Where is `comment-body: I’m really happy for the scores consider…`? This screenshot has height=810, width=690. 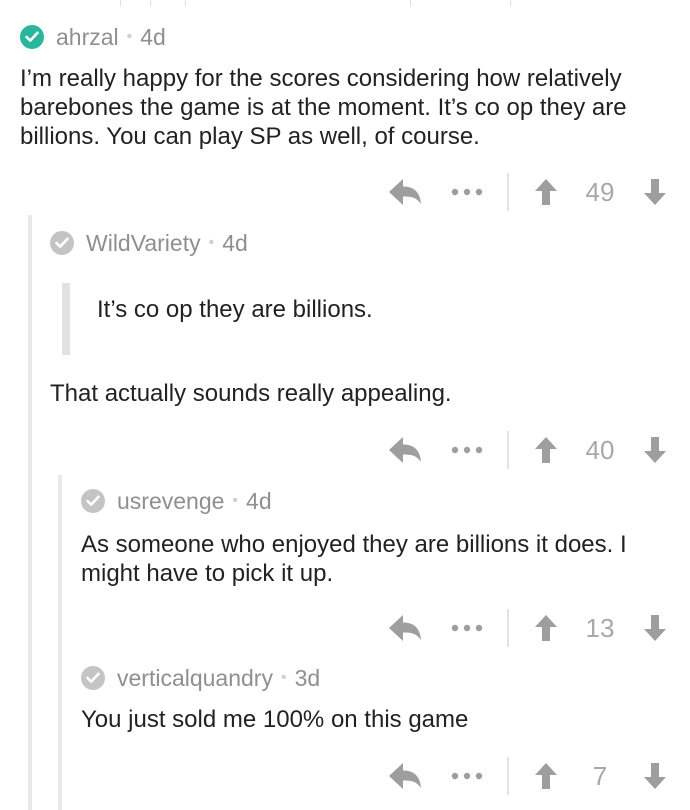 comment-body: I’m really happy for the scores consider… is located at coordinates (323, 107).